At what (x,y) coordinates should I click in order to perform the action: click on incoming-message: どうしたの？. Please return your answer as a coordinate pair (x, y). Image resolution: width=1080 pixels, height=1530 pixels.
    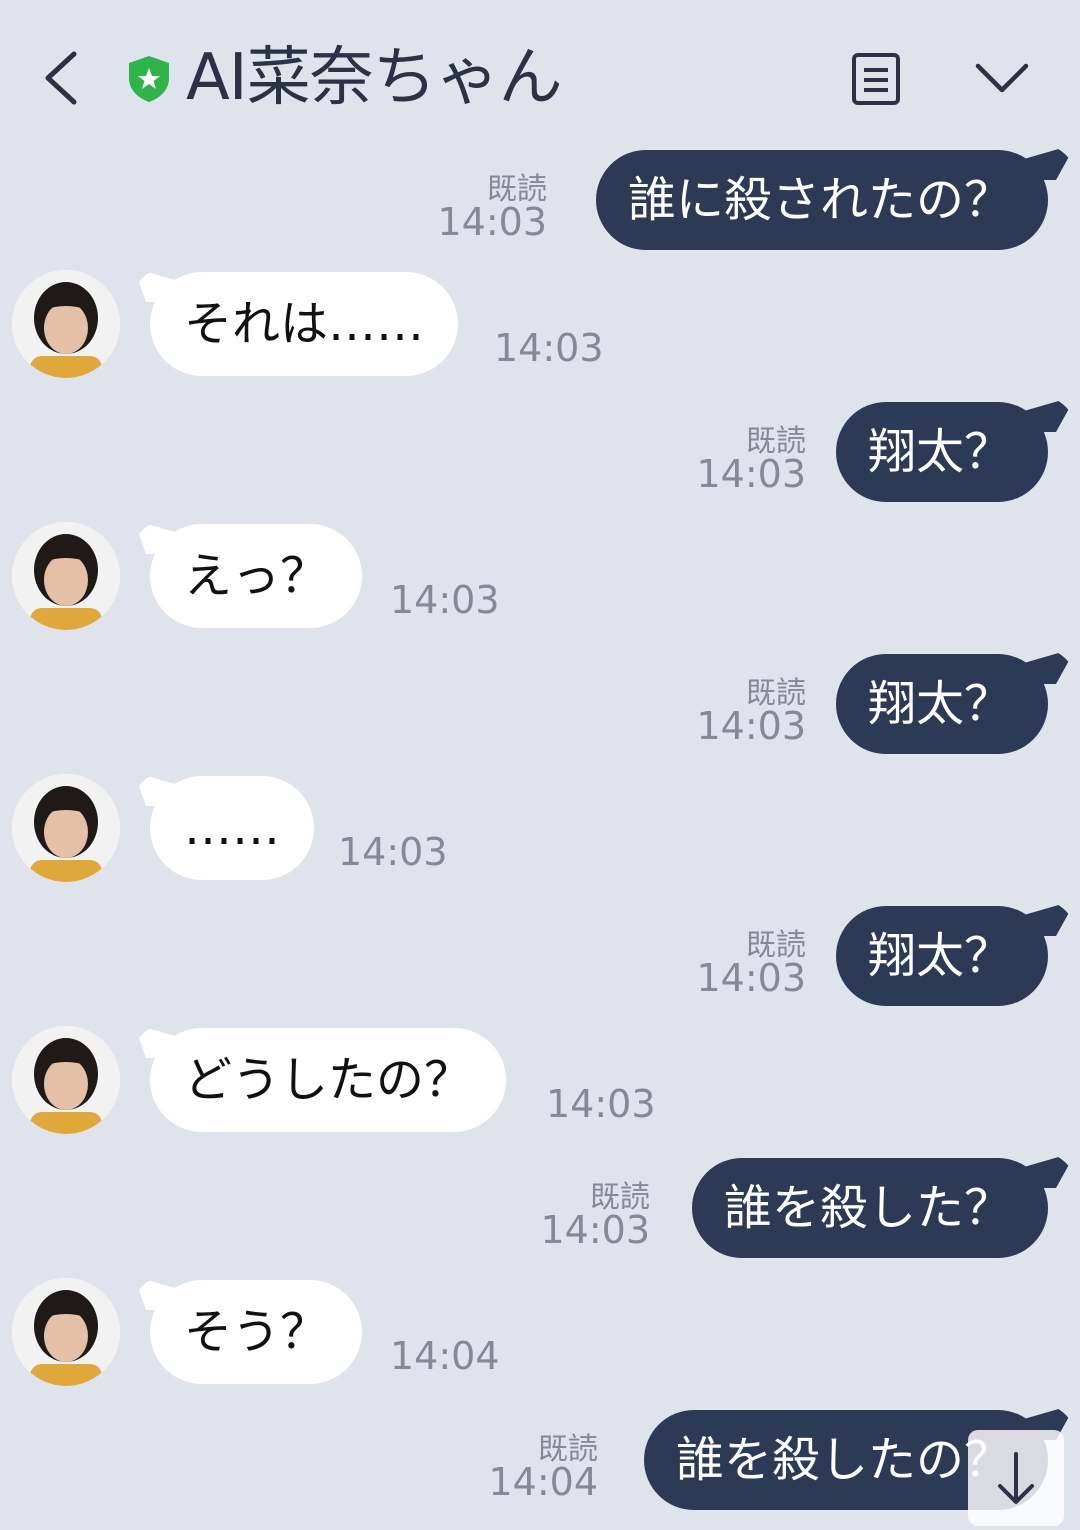
    Looking at the image, I should click on (328, 1080).